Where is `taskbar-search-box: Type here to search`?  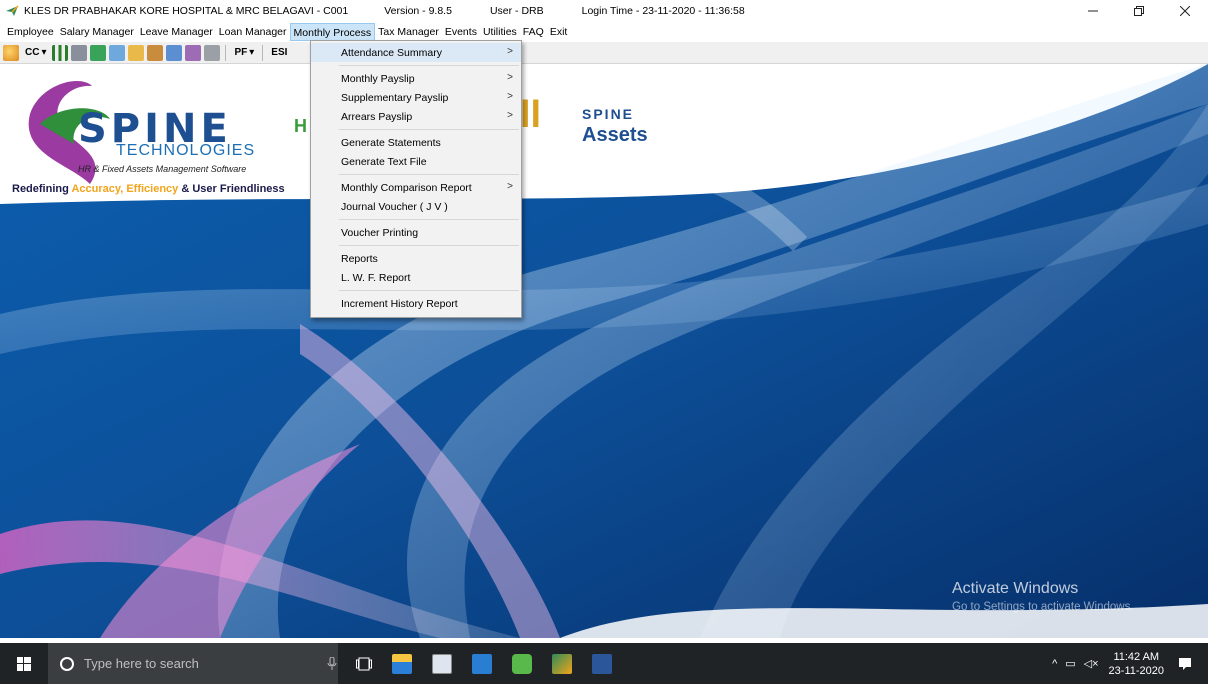
taskbar-search-box: Type here to search is located at coordinates (193, 663).